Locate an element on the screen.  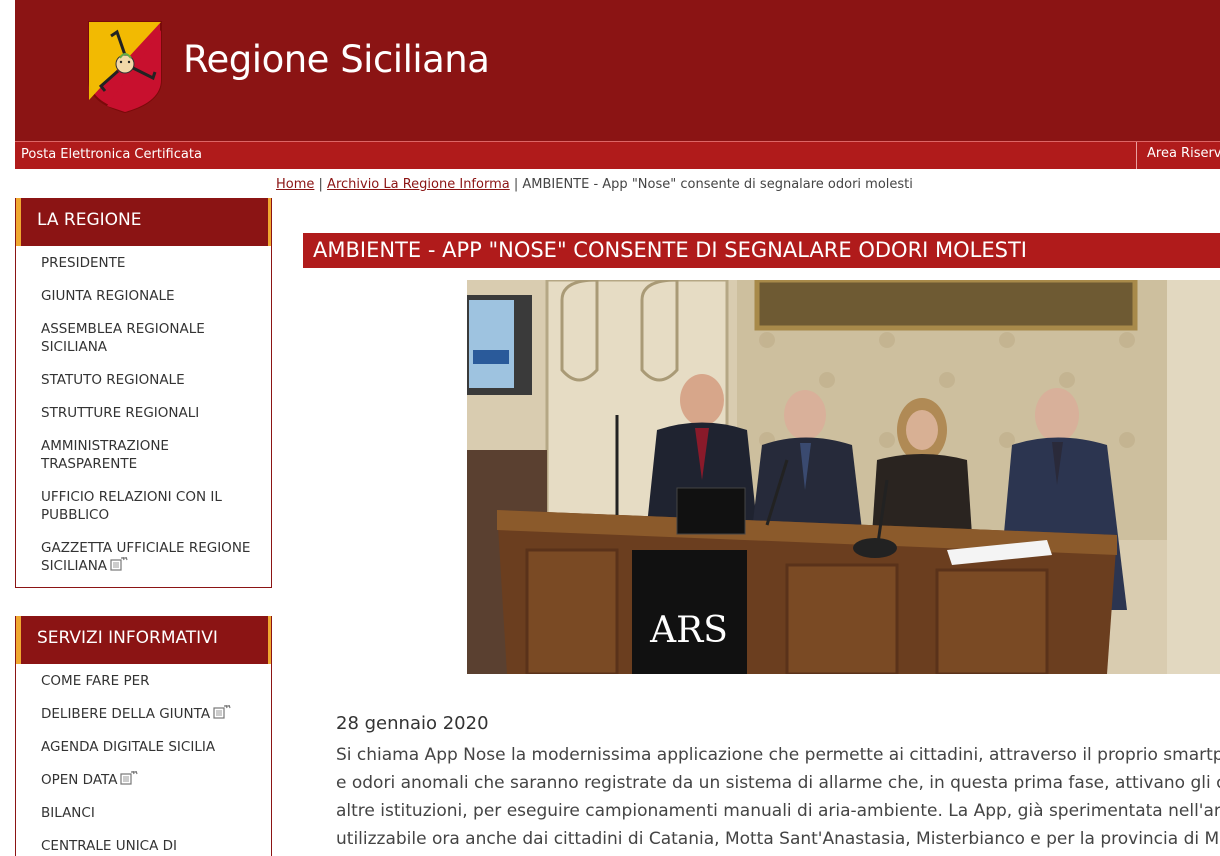
sidebar-item-label: AGENDA DIGITALE SICILIA is located at coordinates (128, 747).